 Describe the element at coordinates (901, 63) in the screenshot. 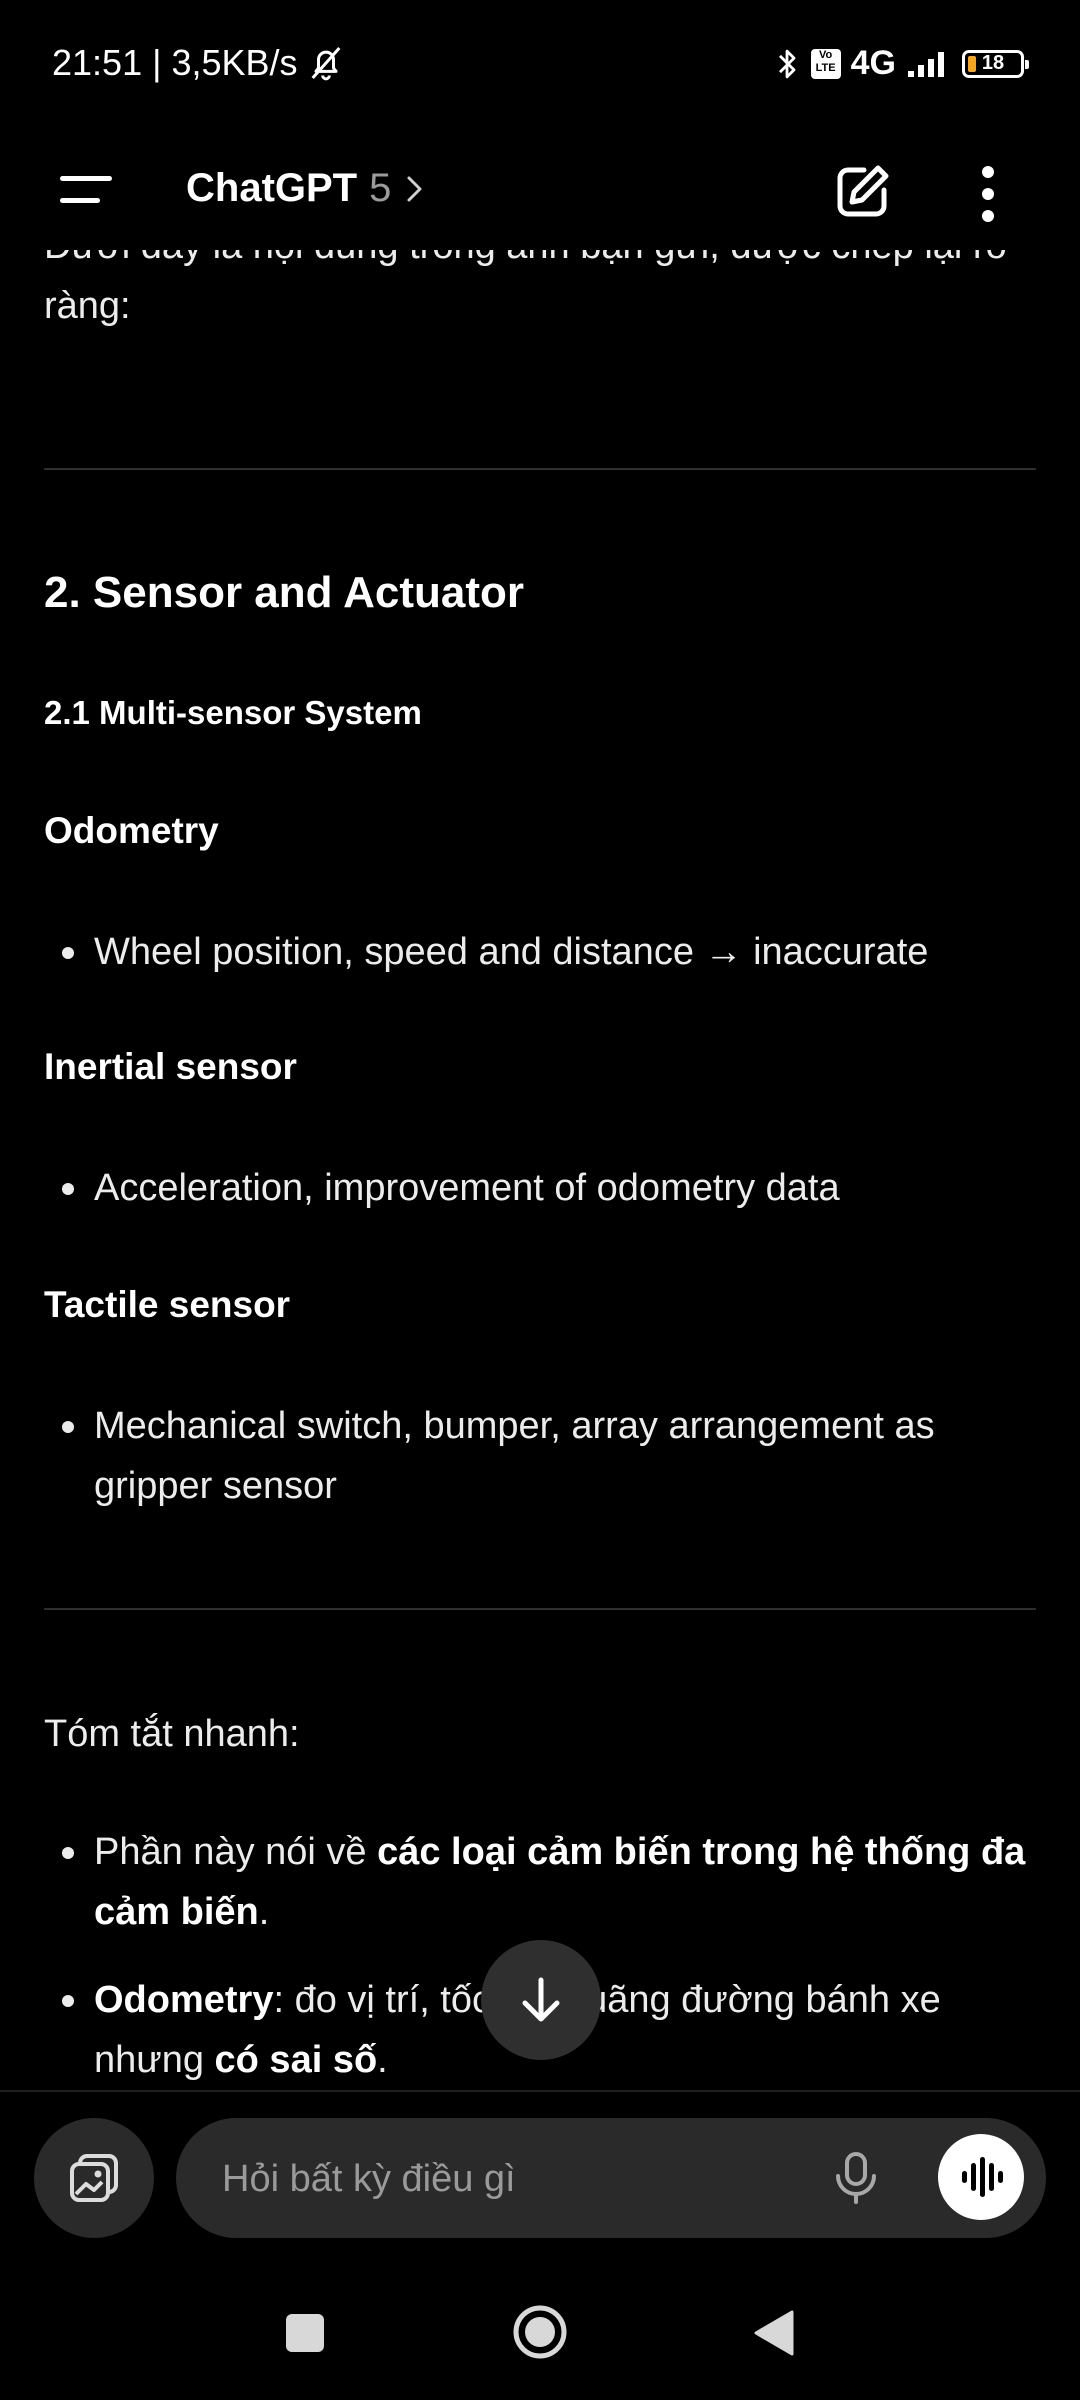

I see `status-right: Vo LTE 4G 18` at that location.